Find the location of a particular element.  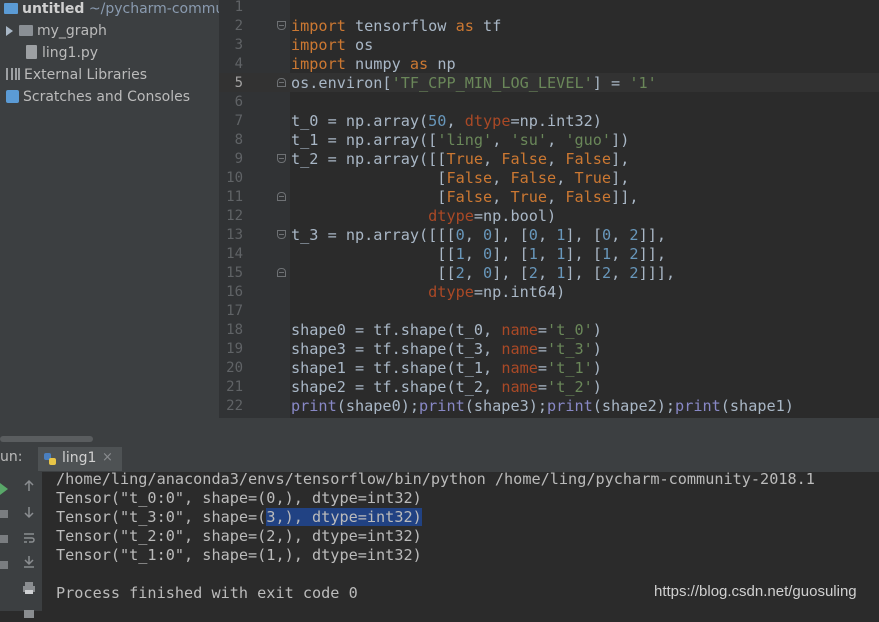

line-number: 22 is located at coordinates (234, 406).